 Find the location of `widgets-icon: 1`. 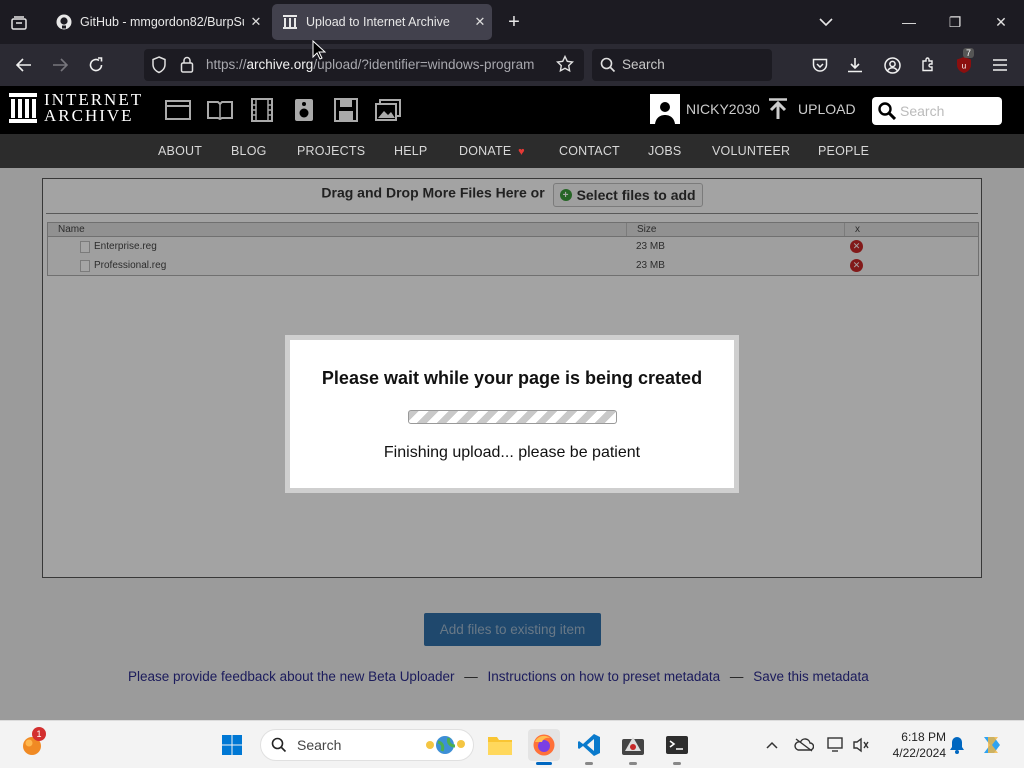

widgets-icon: 1 is located at coordinates (32, 744).